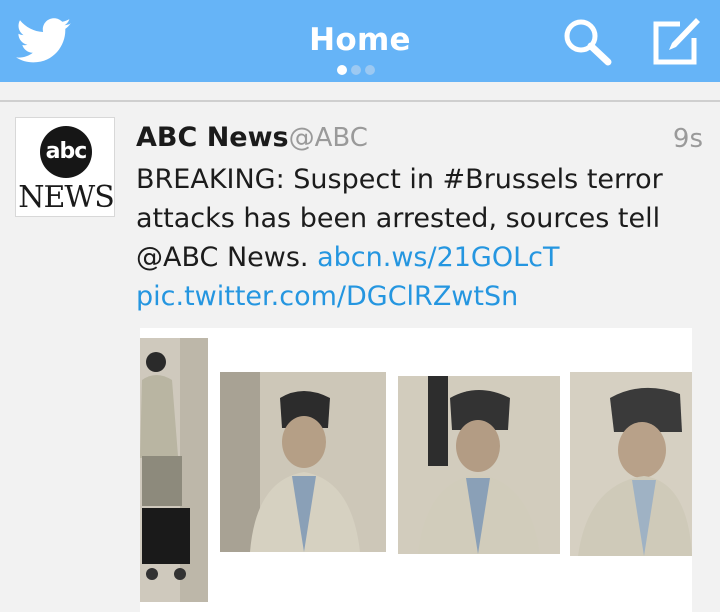 Image resolution: width=720 pixels, height=612 pixels. What do you see at coordinates (438, 257) in the screenshot?
I see `tweet-link: abcn.ws/21GOLcT` at bounding box center [438, 257].